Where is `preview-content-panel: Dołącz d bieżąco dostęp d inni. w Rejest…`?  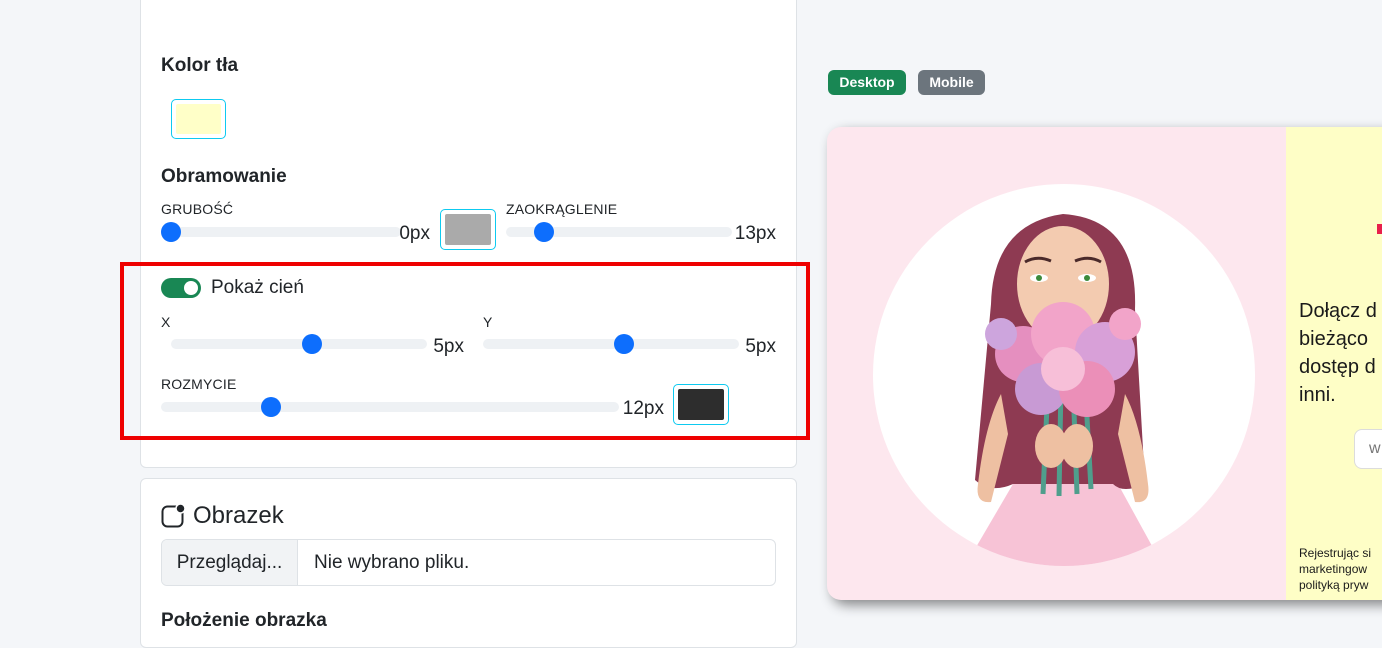 preview-content-panel: Dołącz d bieżąco dostęp d inni. w Rejest… is located at coordinates (1334, 363).